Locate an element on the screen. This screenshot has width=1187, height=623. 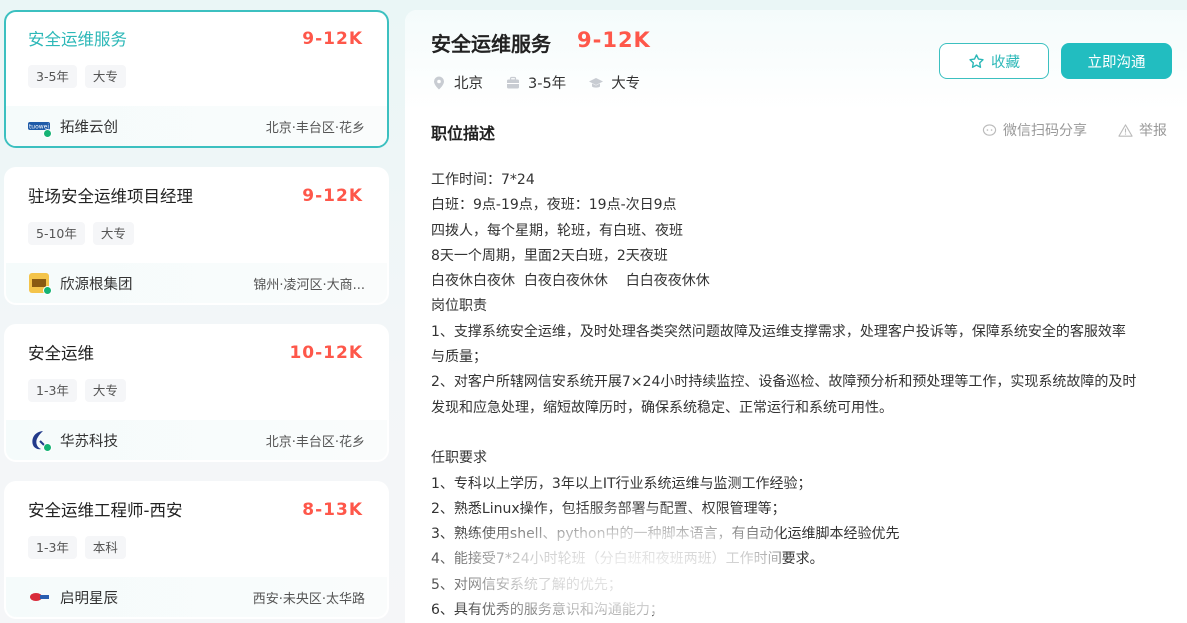
meta-degree-label: 大专 is located at coordinates (626, 84).